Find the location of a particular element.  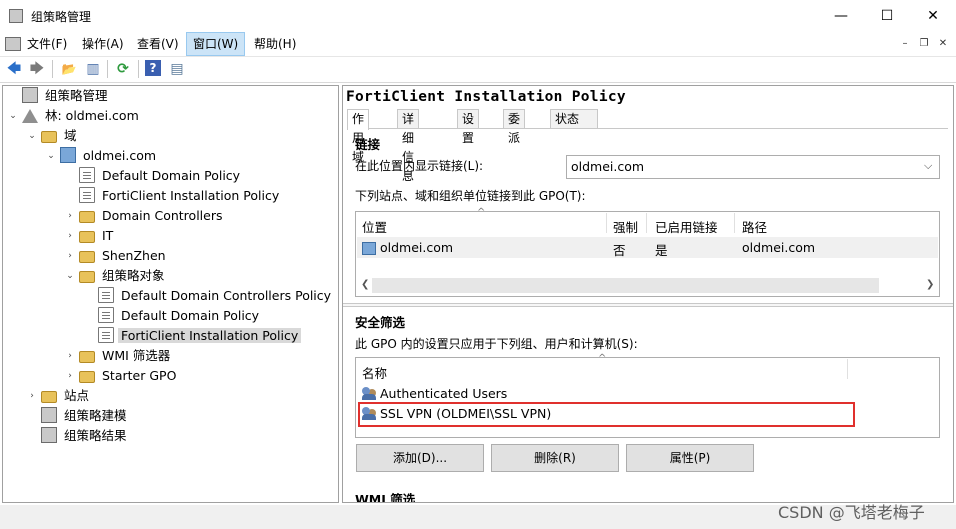

tree-item: › Domain Controllers is located at coordinates (146, 216).